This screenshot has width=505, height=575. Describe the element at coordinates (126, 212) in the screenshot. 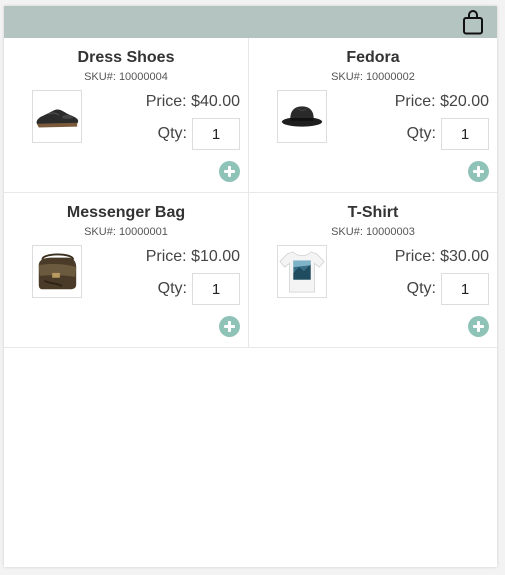

I see `product-name: Messenger Bag` at that location.